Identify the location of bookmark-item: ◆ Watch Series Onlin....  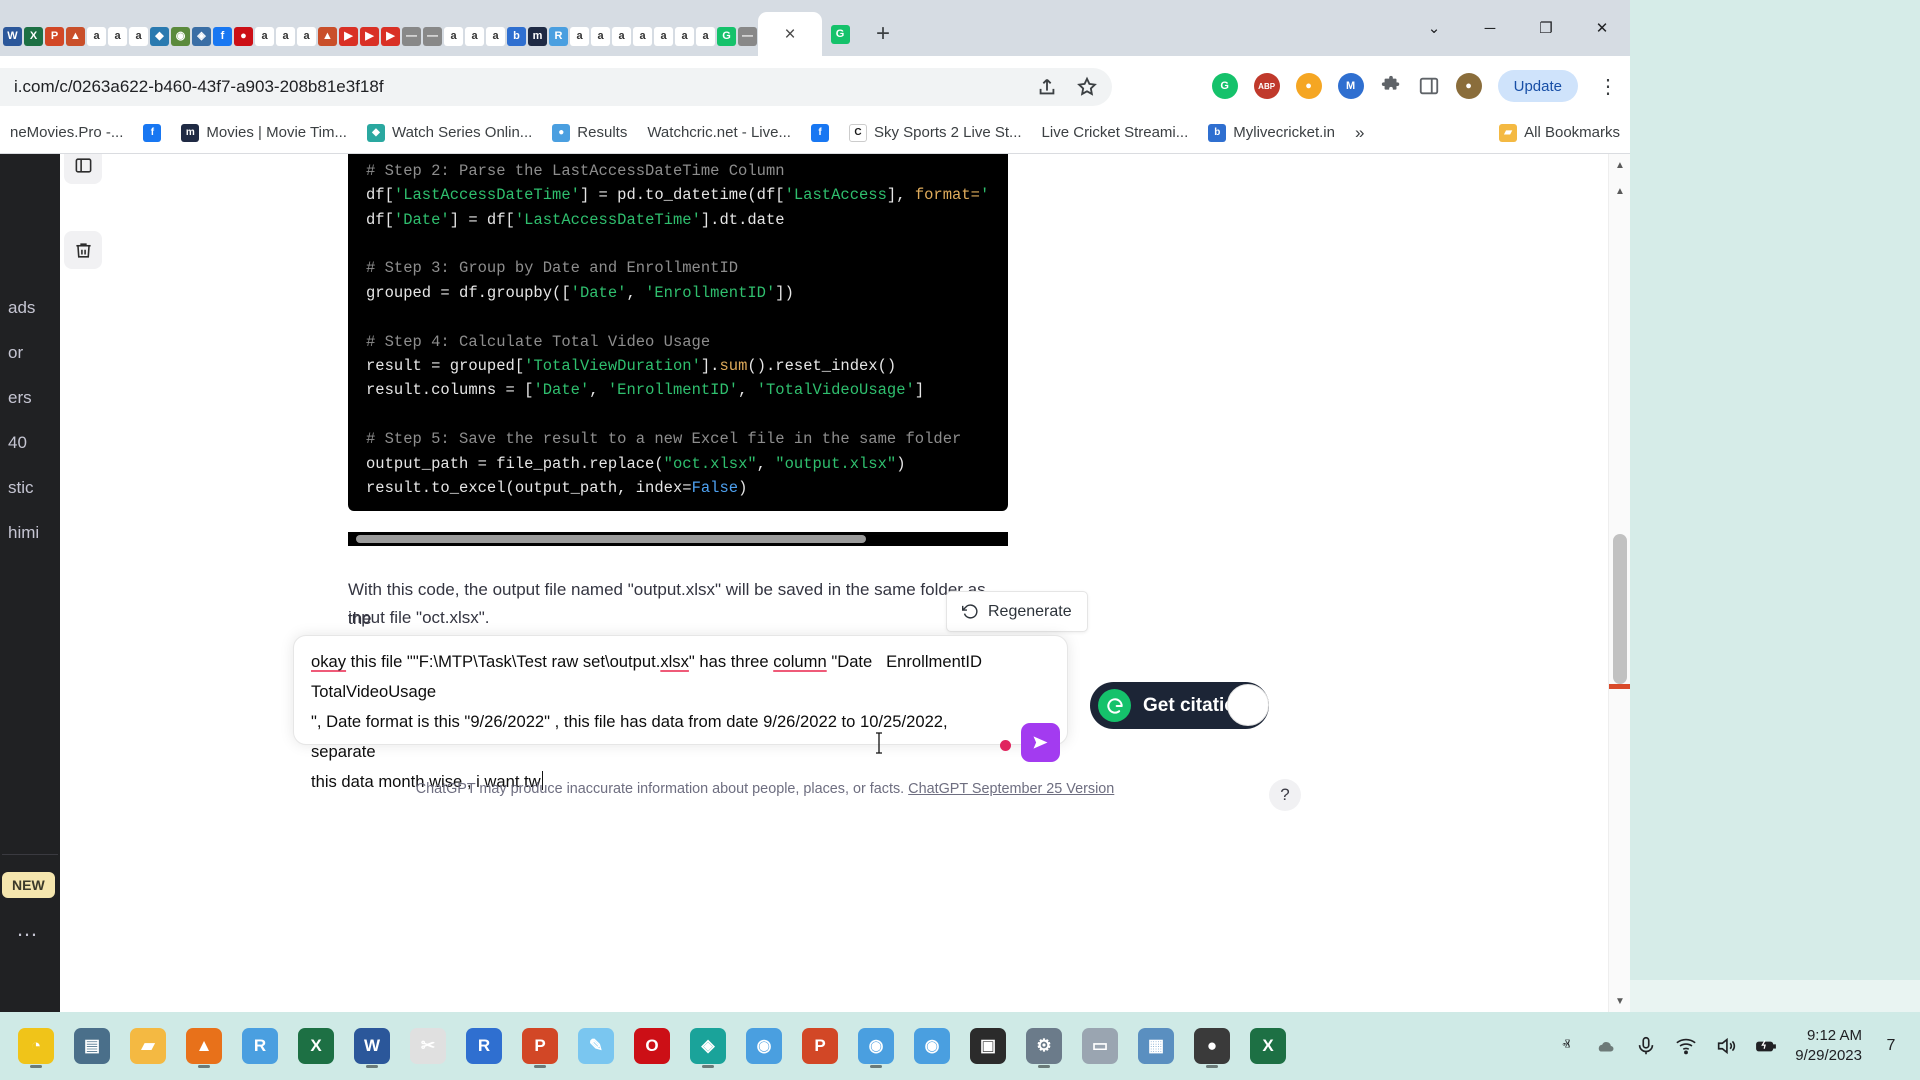
(449, 133).